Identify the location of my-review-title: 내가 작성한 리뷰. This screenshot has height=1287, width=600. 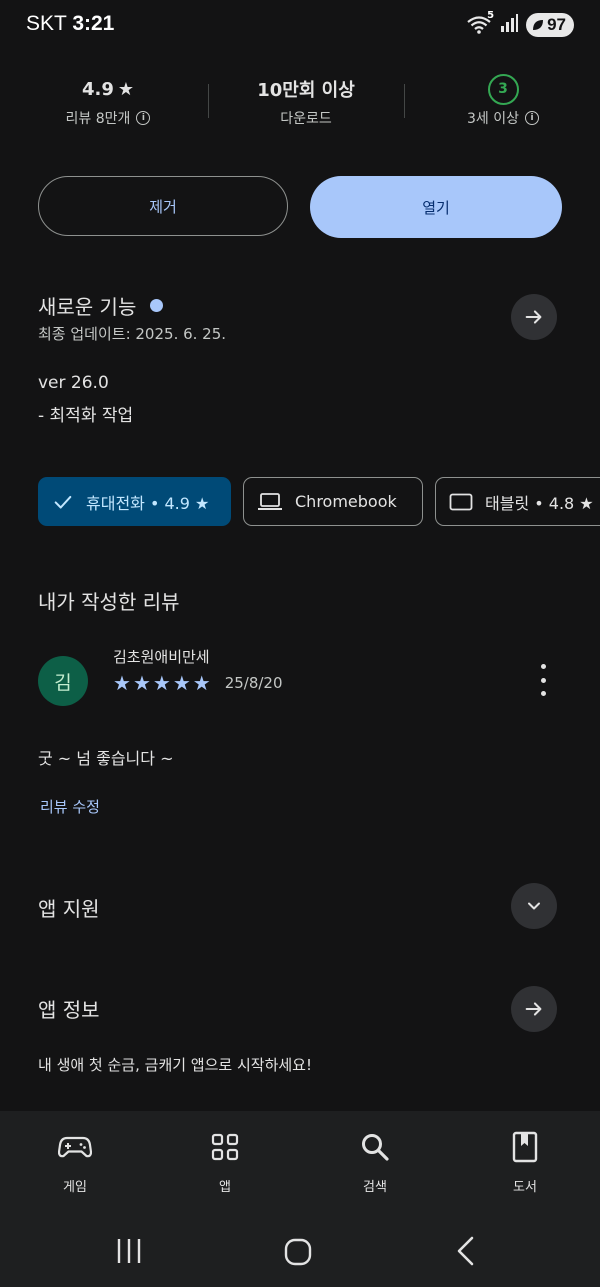
(109, 602).